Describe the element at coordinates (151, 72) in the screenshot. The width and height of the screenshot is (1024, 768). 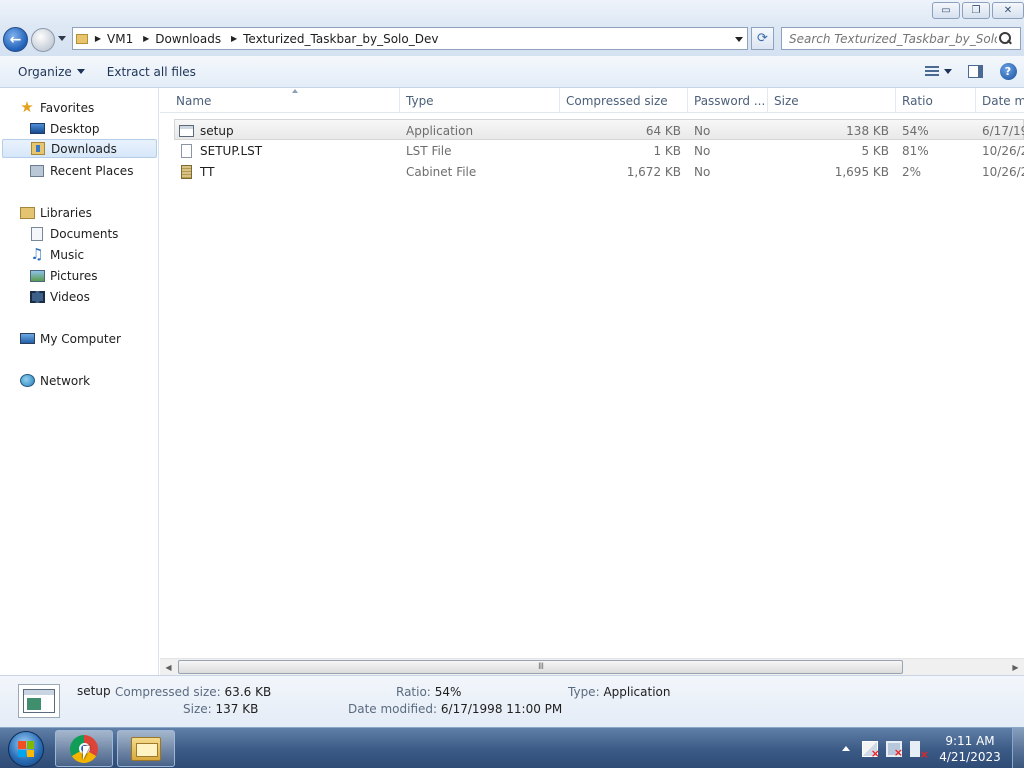
I see `extract-all-files-button: Extract all files` at that location.